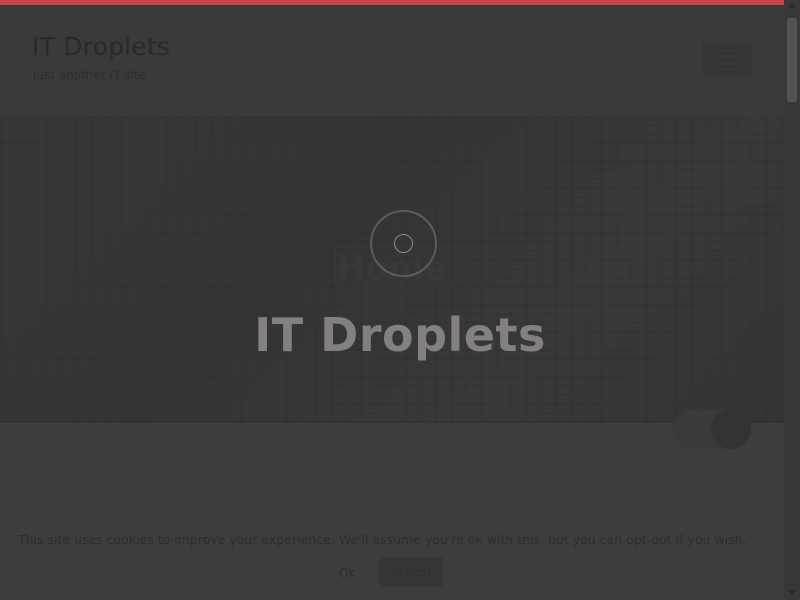 This screenshot has height=600, width=800. What do you see at coordinates (400, 335) in the screenshot?
I see `preloader-title: IT Droplets` at bounding box center [400, 335].